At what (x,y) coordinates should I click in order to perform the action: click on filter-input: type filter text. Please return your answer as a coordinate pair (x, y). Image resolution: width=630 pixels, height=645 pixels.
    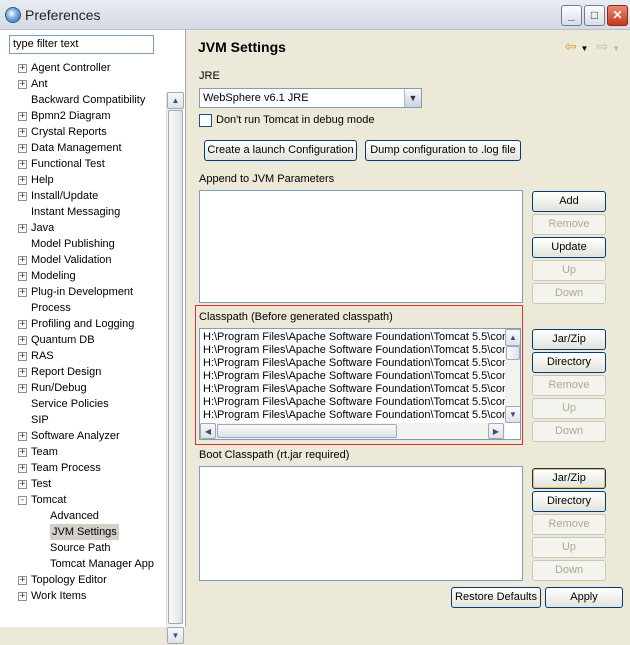
    Looking at the image, I should click on (81, 44).